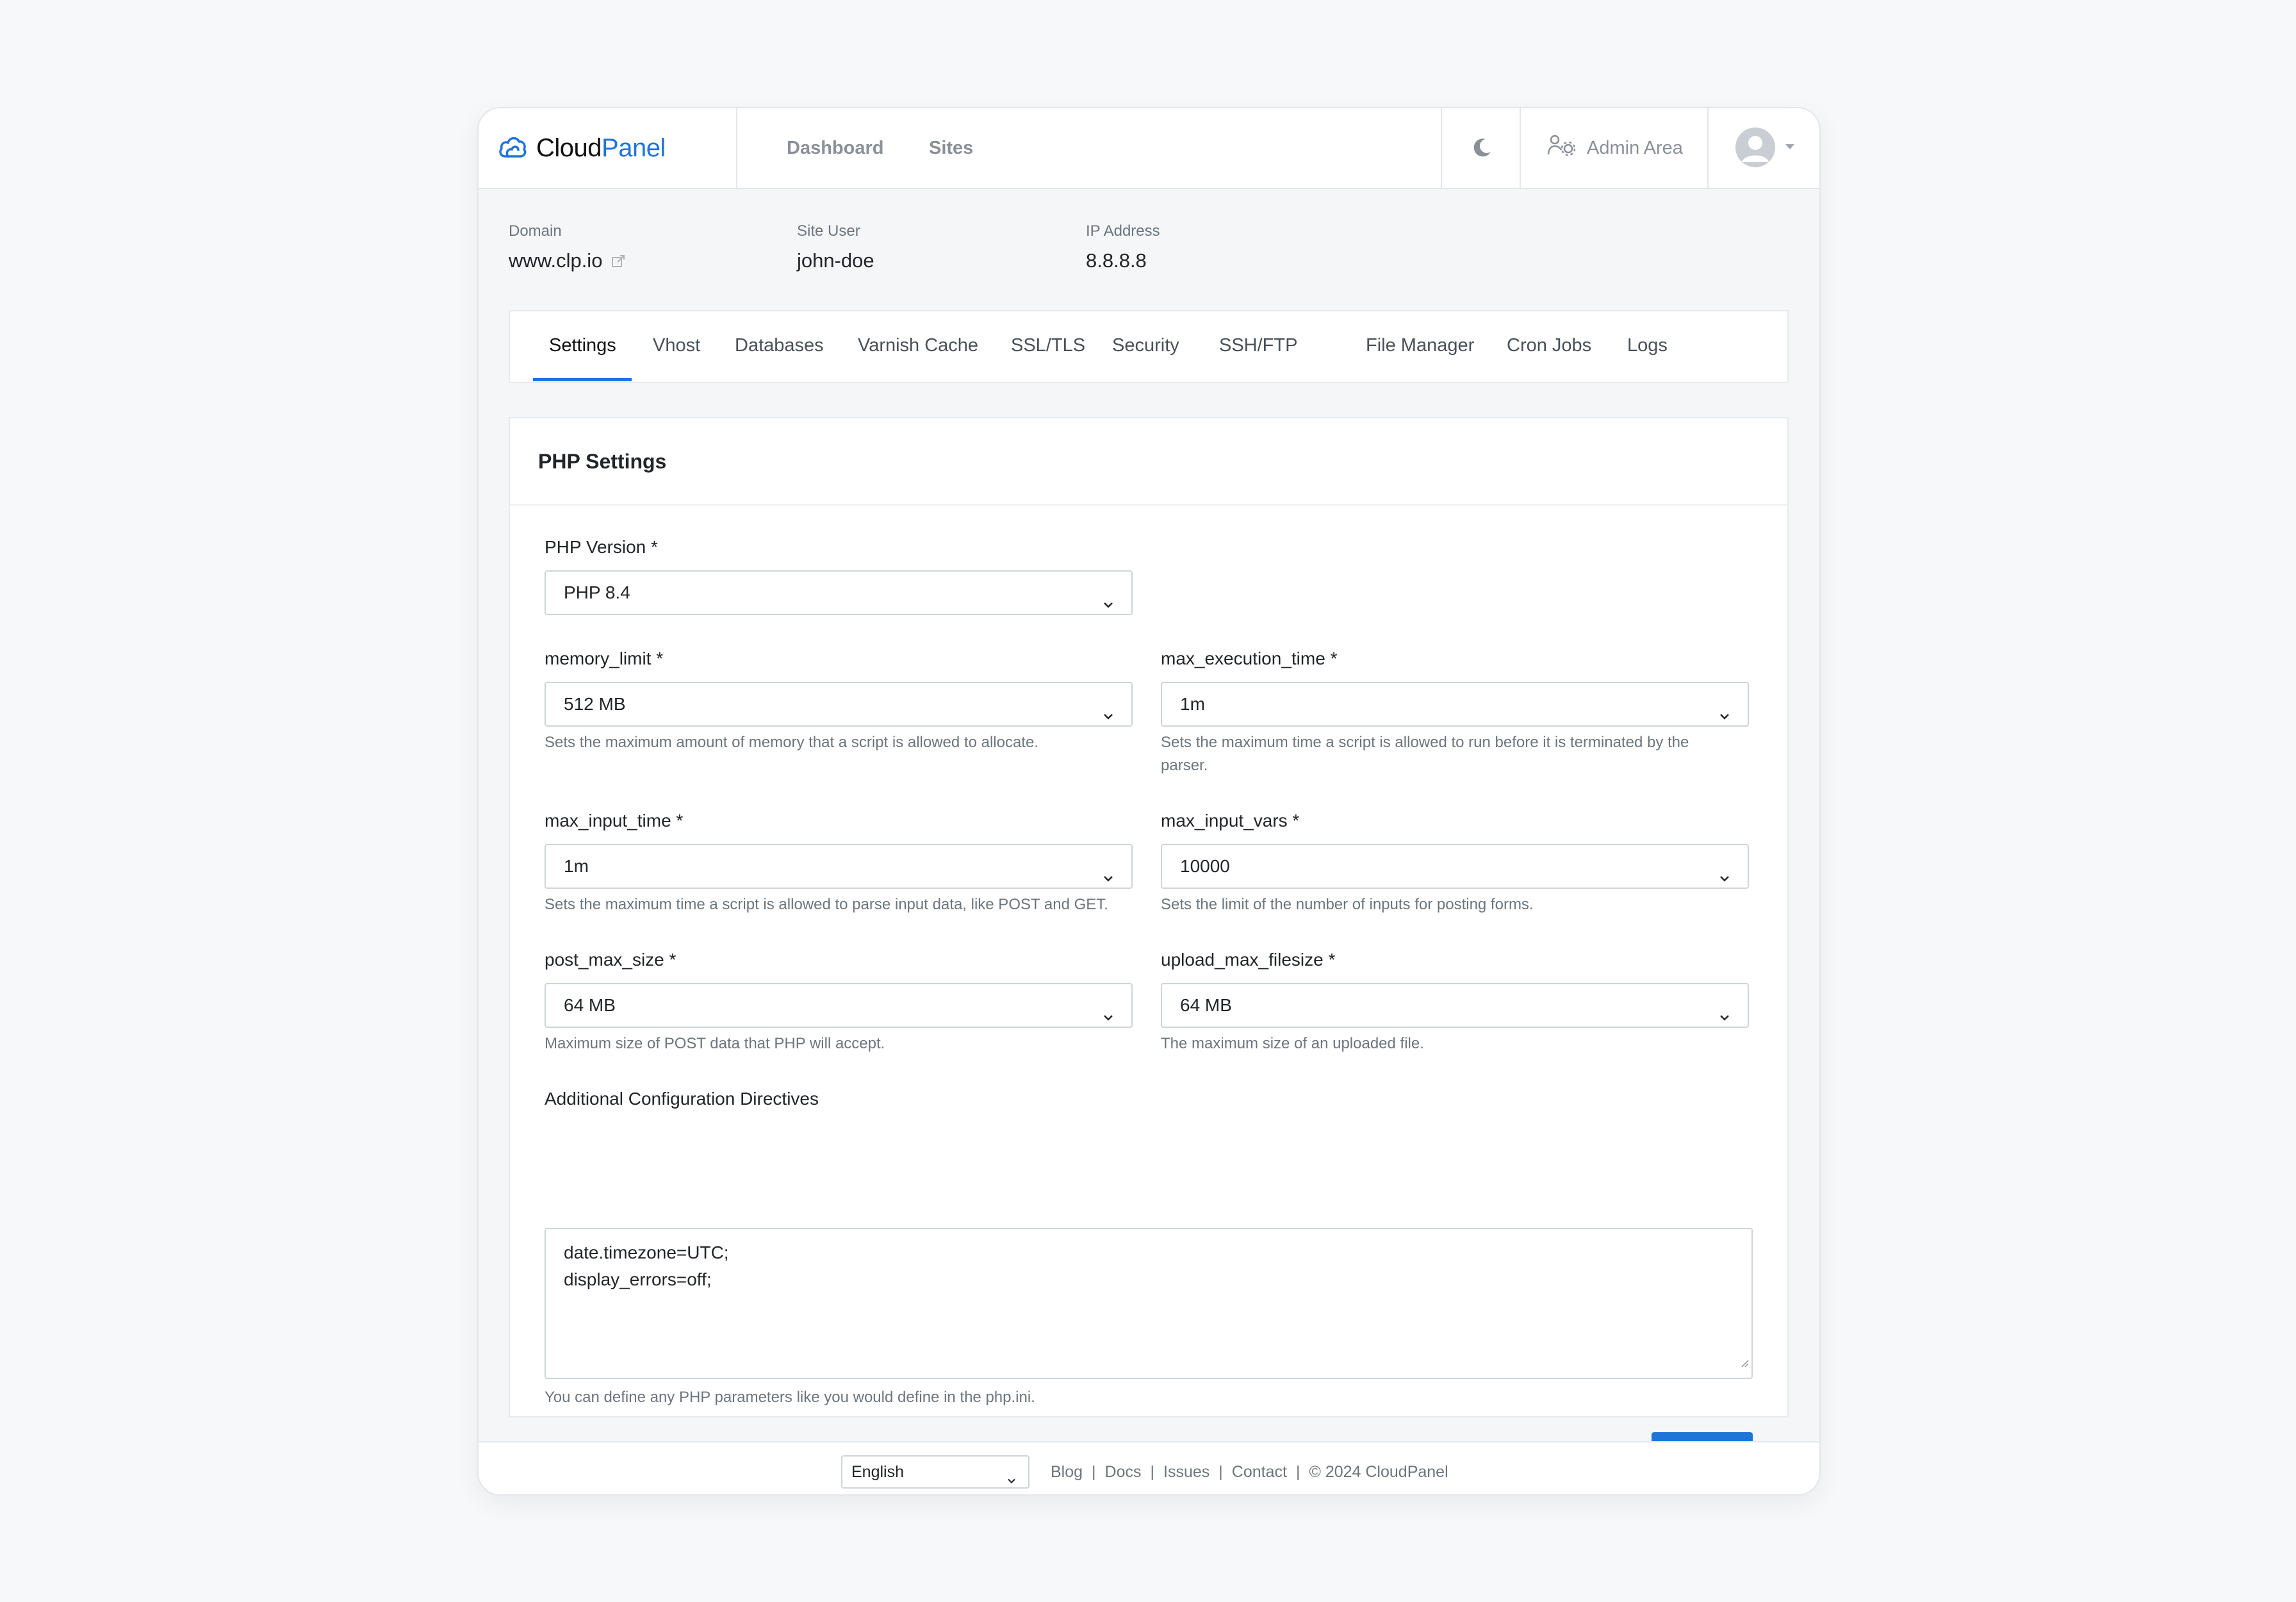 This screenshot has height=1602, width=2296. What do you see at coordinates (1258, 347) in the screenshot?
I see `tab-ssh-ftp: SSH/FTP` at bounding box center [1258, 347].